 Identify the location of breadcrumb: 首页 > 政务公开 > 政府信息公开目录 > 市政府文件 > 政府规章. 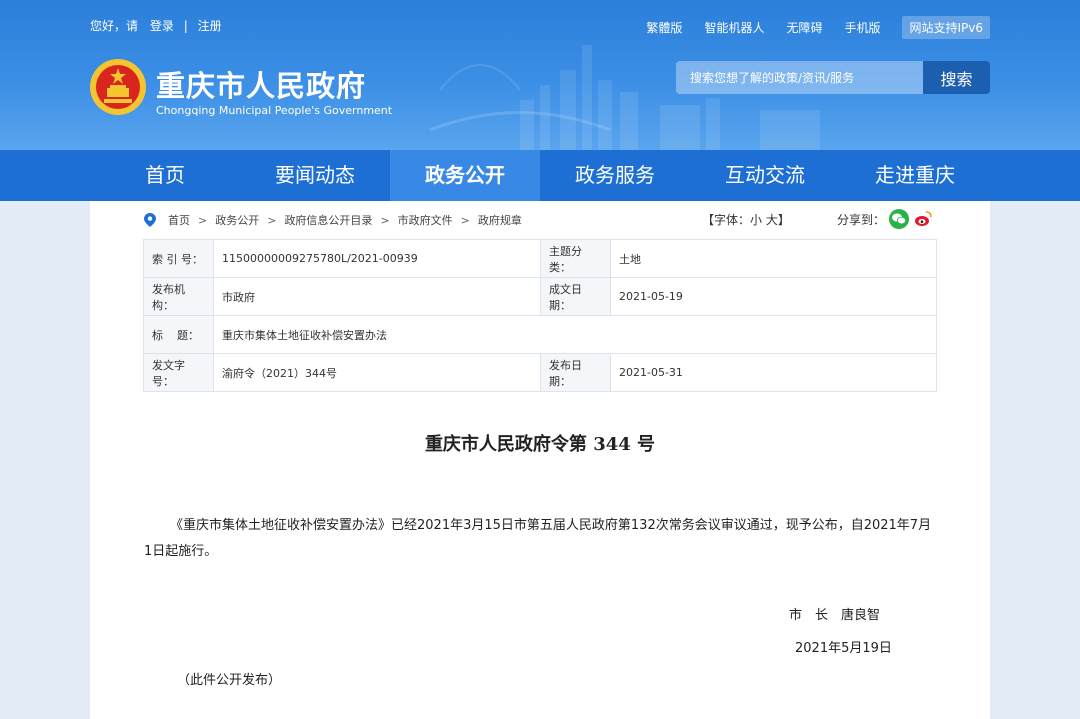
(333, 220).